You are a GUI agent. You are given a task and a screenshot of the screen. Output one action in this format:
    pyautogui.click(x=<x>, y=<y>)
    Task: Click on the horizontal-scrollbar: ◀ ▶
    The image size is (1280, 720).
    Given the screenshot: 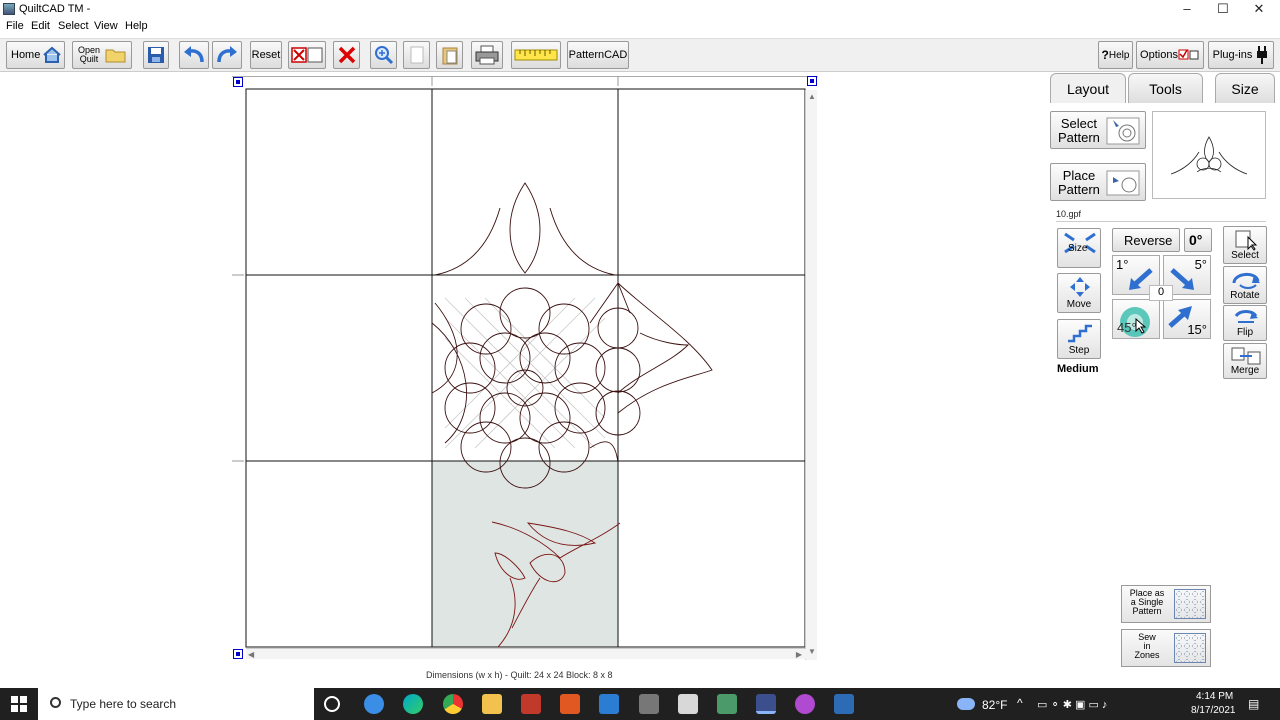 What is the action you would take?
    pyautogui.click(x=526, y=653)
    